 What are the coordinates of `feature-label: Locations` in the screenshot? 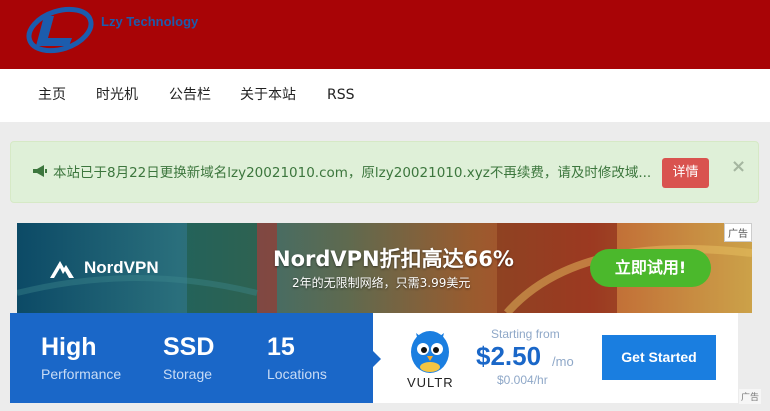 It's located at (297, 374).